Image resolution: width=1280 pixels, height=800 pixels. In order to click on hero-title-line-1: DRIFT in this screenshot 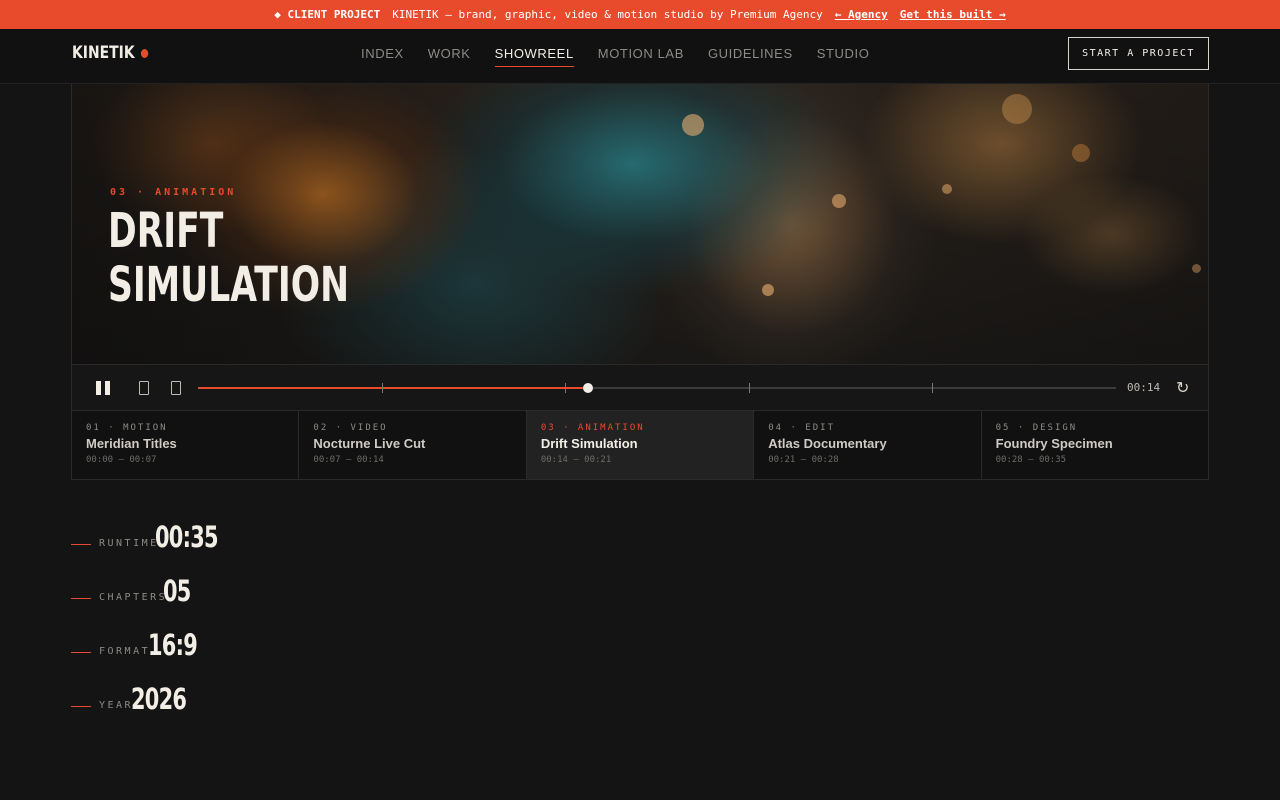, I will do `click(166, 231)`.